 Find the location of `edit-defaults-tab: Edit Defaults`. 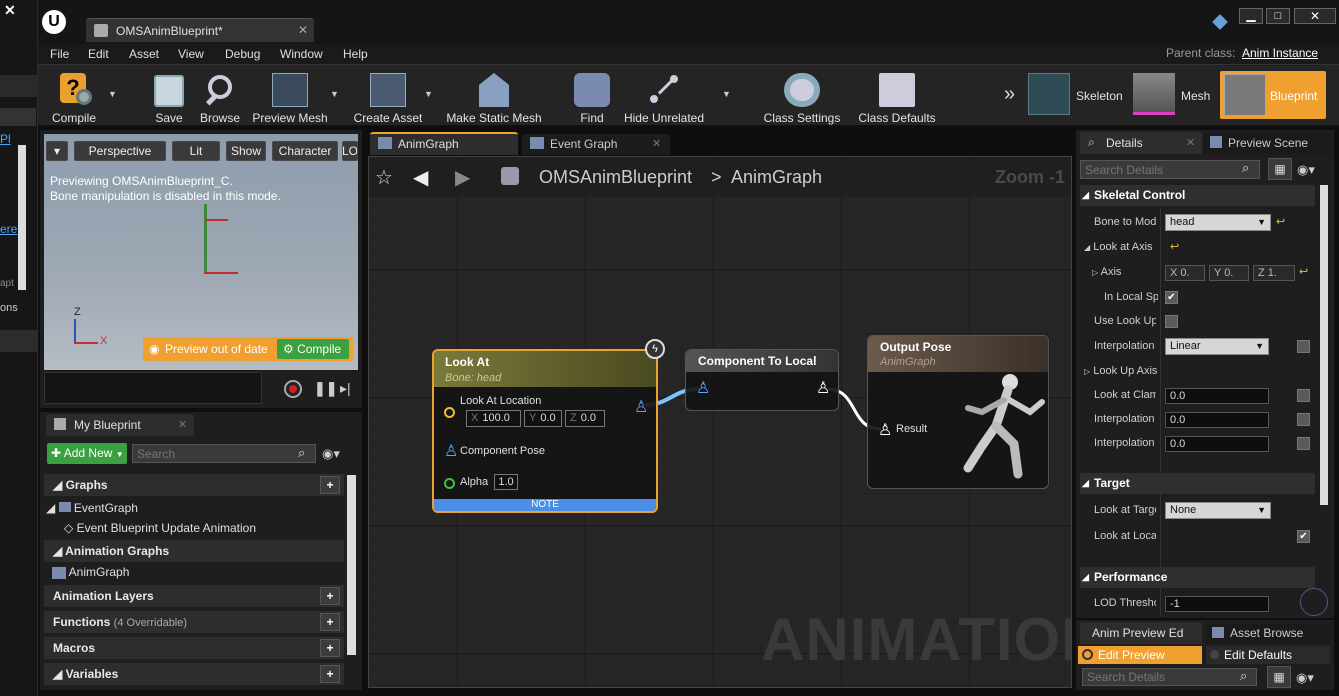

edit-defaults-tab: Edit Defaults is located at coordinates (1268, 655).